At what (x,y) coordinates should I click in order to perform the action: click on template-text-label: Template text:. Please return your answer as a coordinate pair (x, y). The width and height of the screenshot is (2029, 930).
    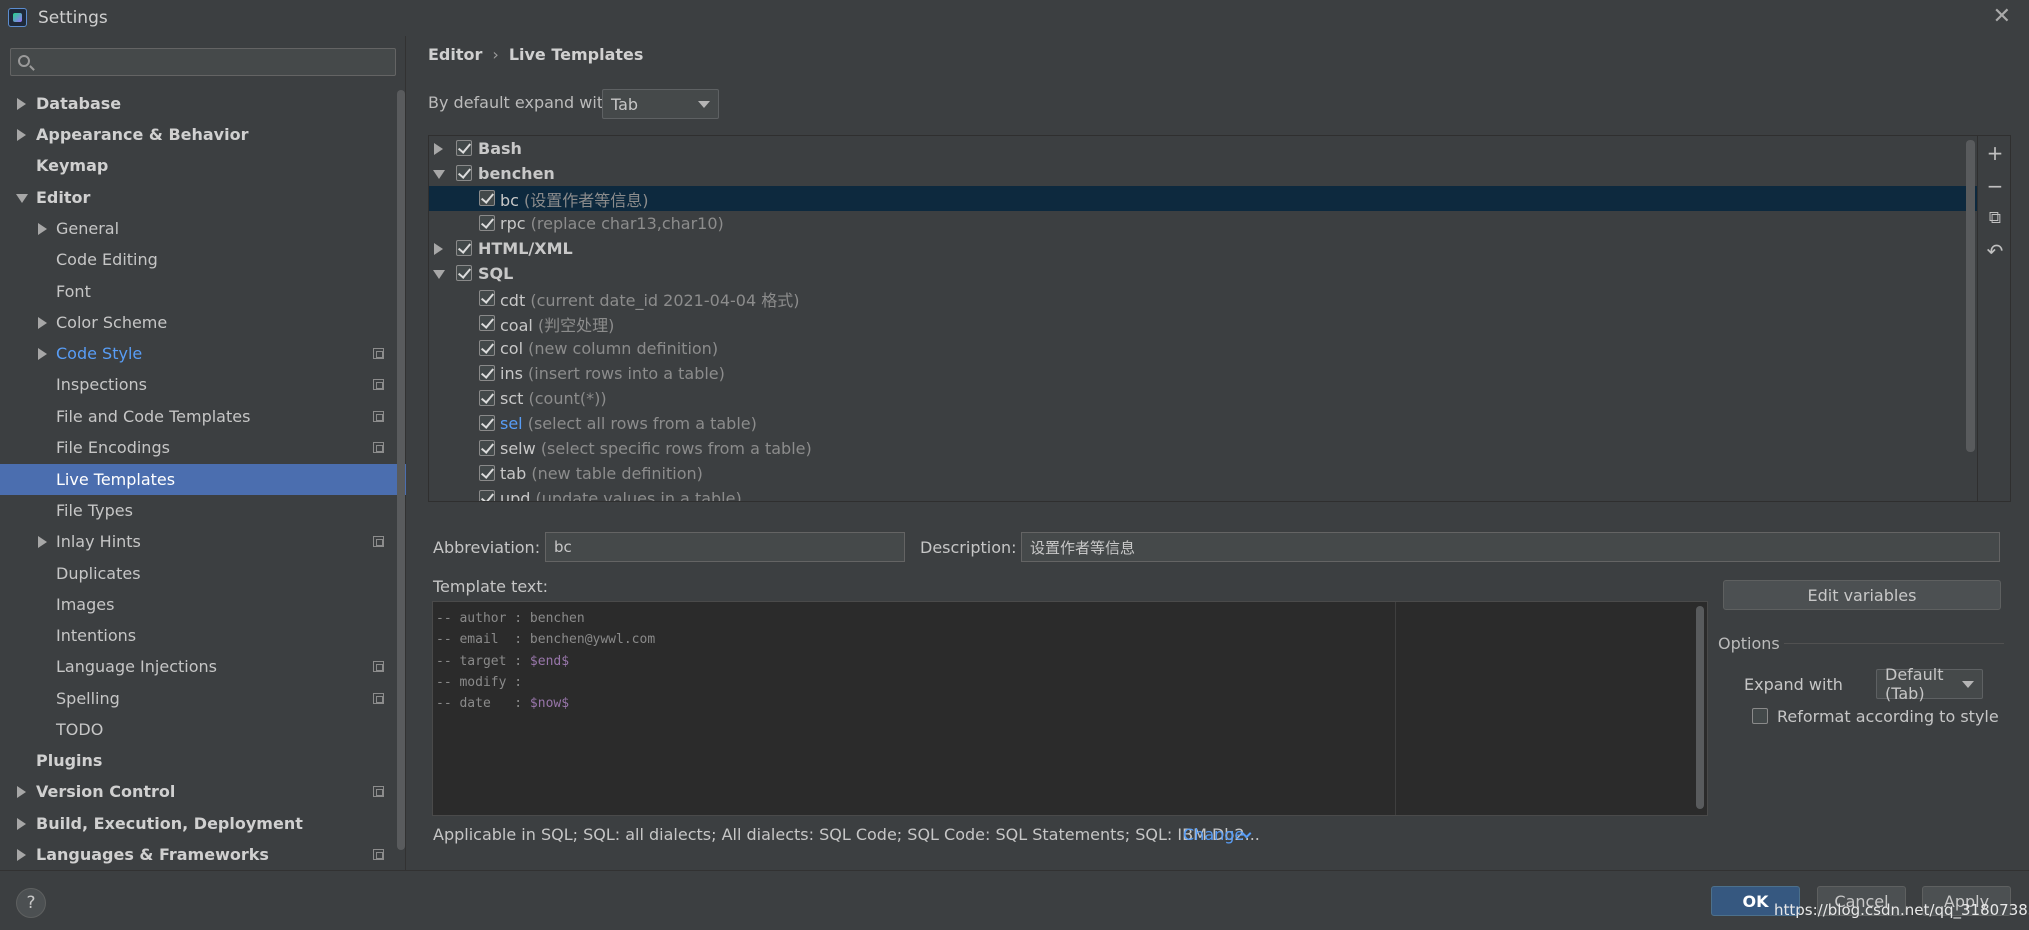
    Looking at the image, I should click on (491, 586).